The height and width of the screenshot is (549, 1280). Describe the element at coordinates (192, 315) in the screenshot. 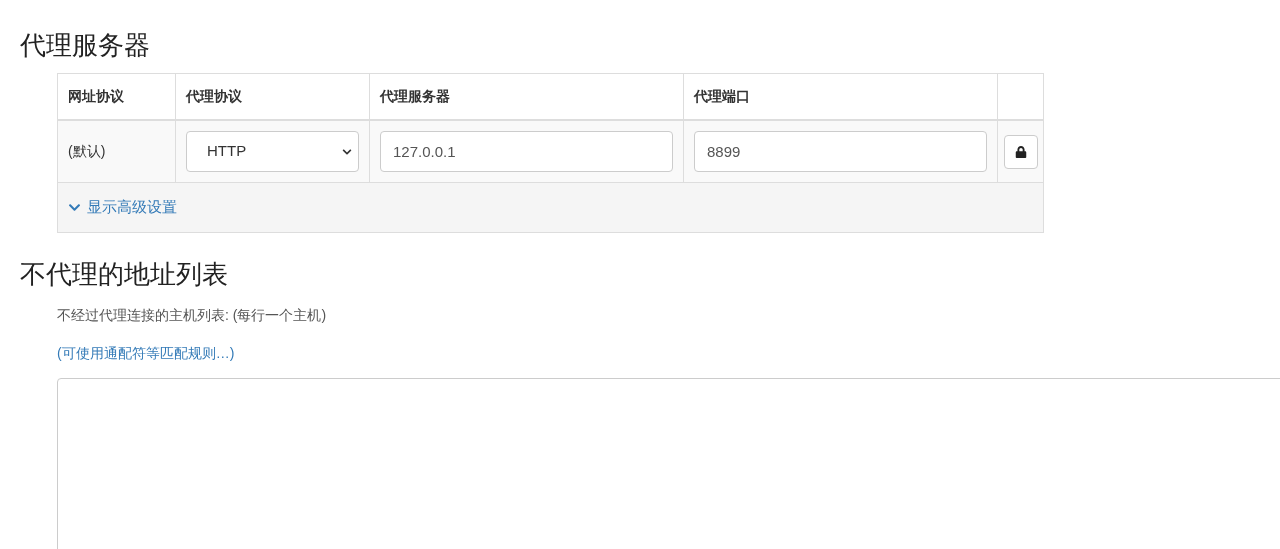

I see `description-text: 不经过代理连接的主机列表: (每行一个主机)` at that location.